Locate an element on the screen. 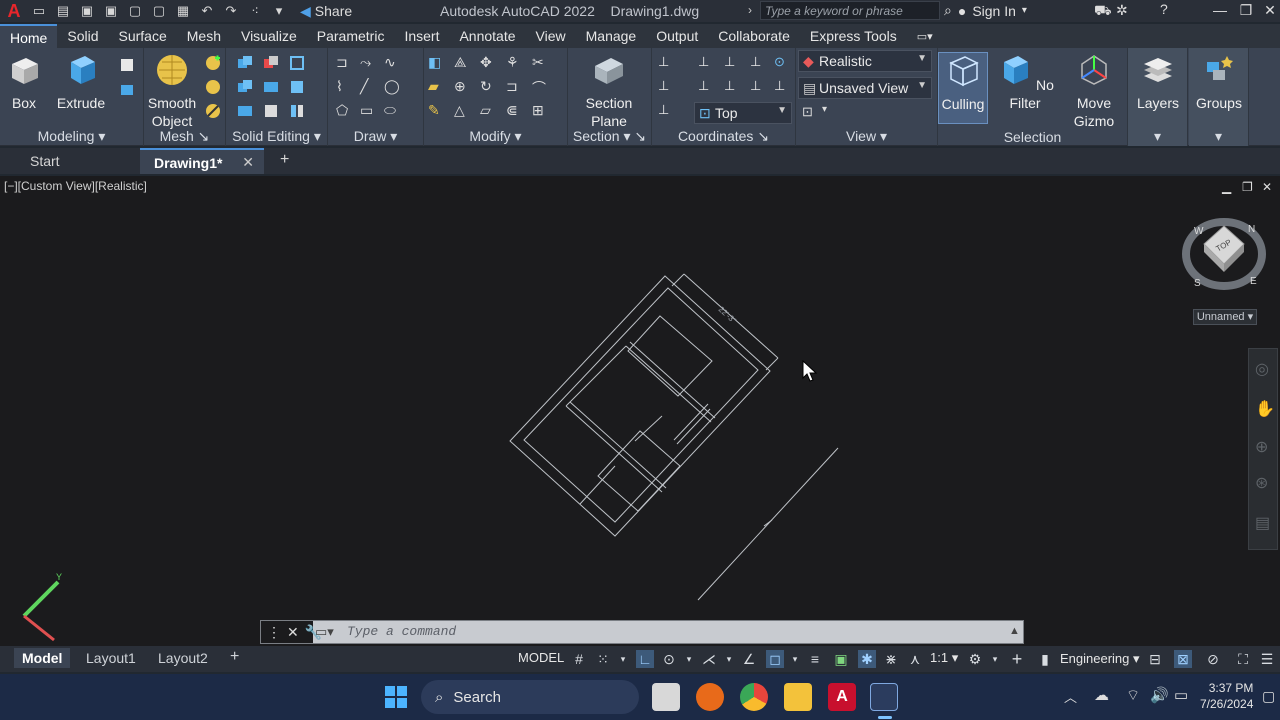 The image size is (1280, 720). chevron-up-icon: ︿ is located at coordinates (1070, 696).